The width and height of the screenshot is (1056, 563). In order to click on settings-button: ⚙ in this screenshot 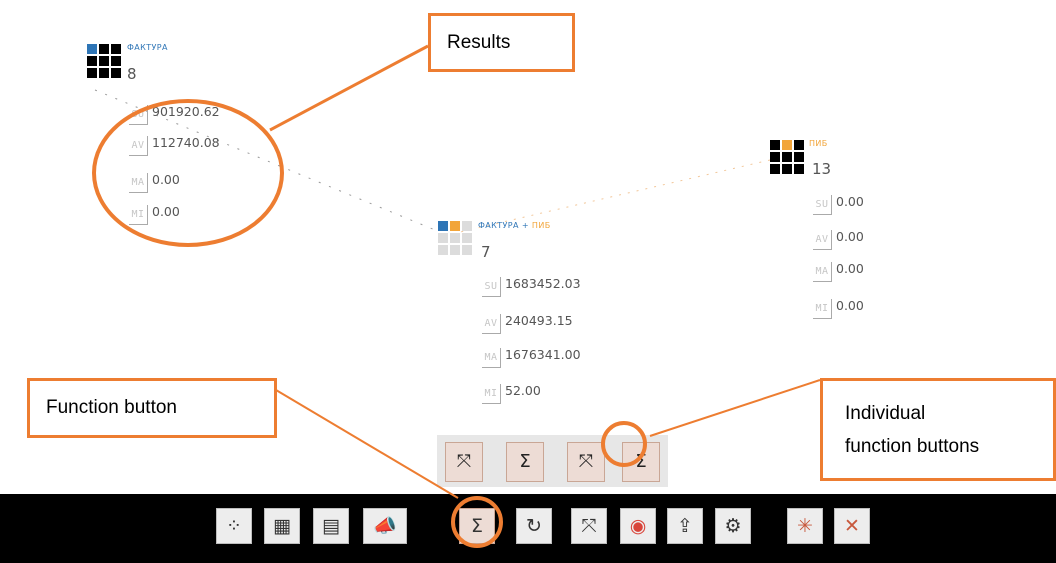, I will do `click(733, 526)`.